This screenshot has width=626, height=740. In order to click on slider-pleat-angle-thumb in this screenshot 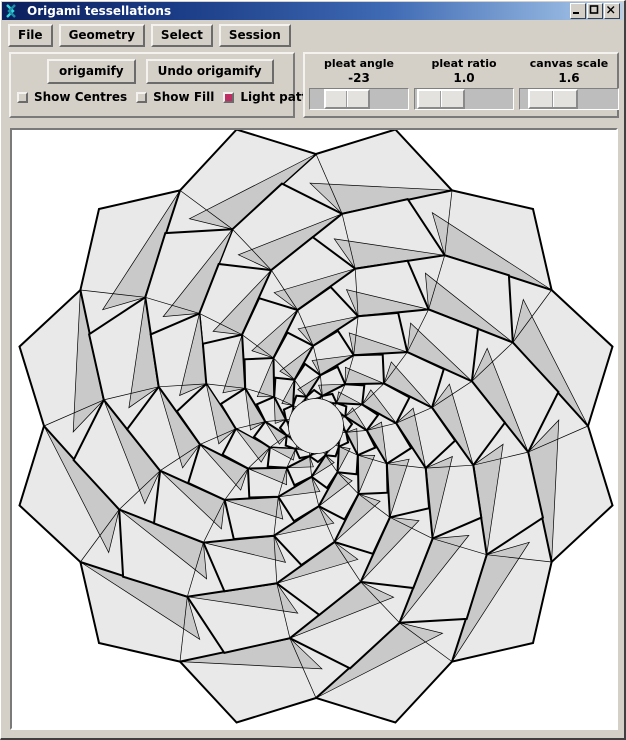, I will do `click(347, 99)`.